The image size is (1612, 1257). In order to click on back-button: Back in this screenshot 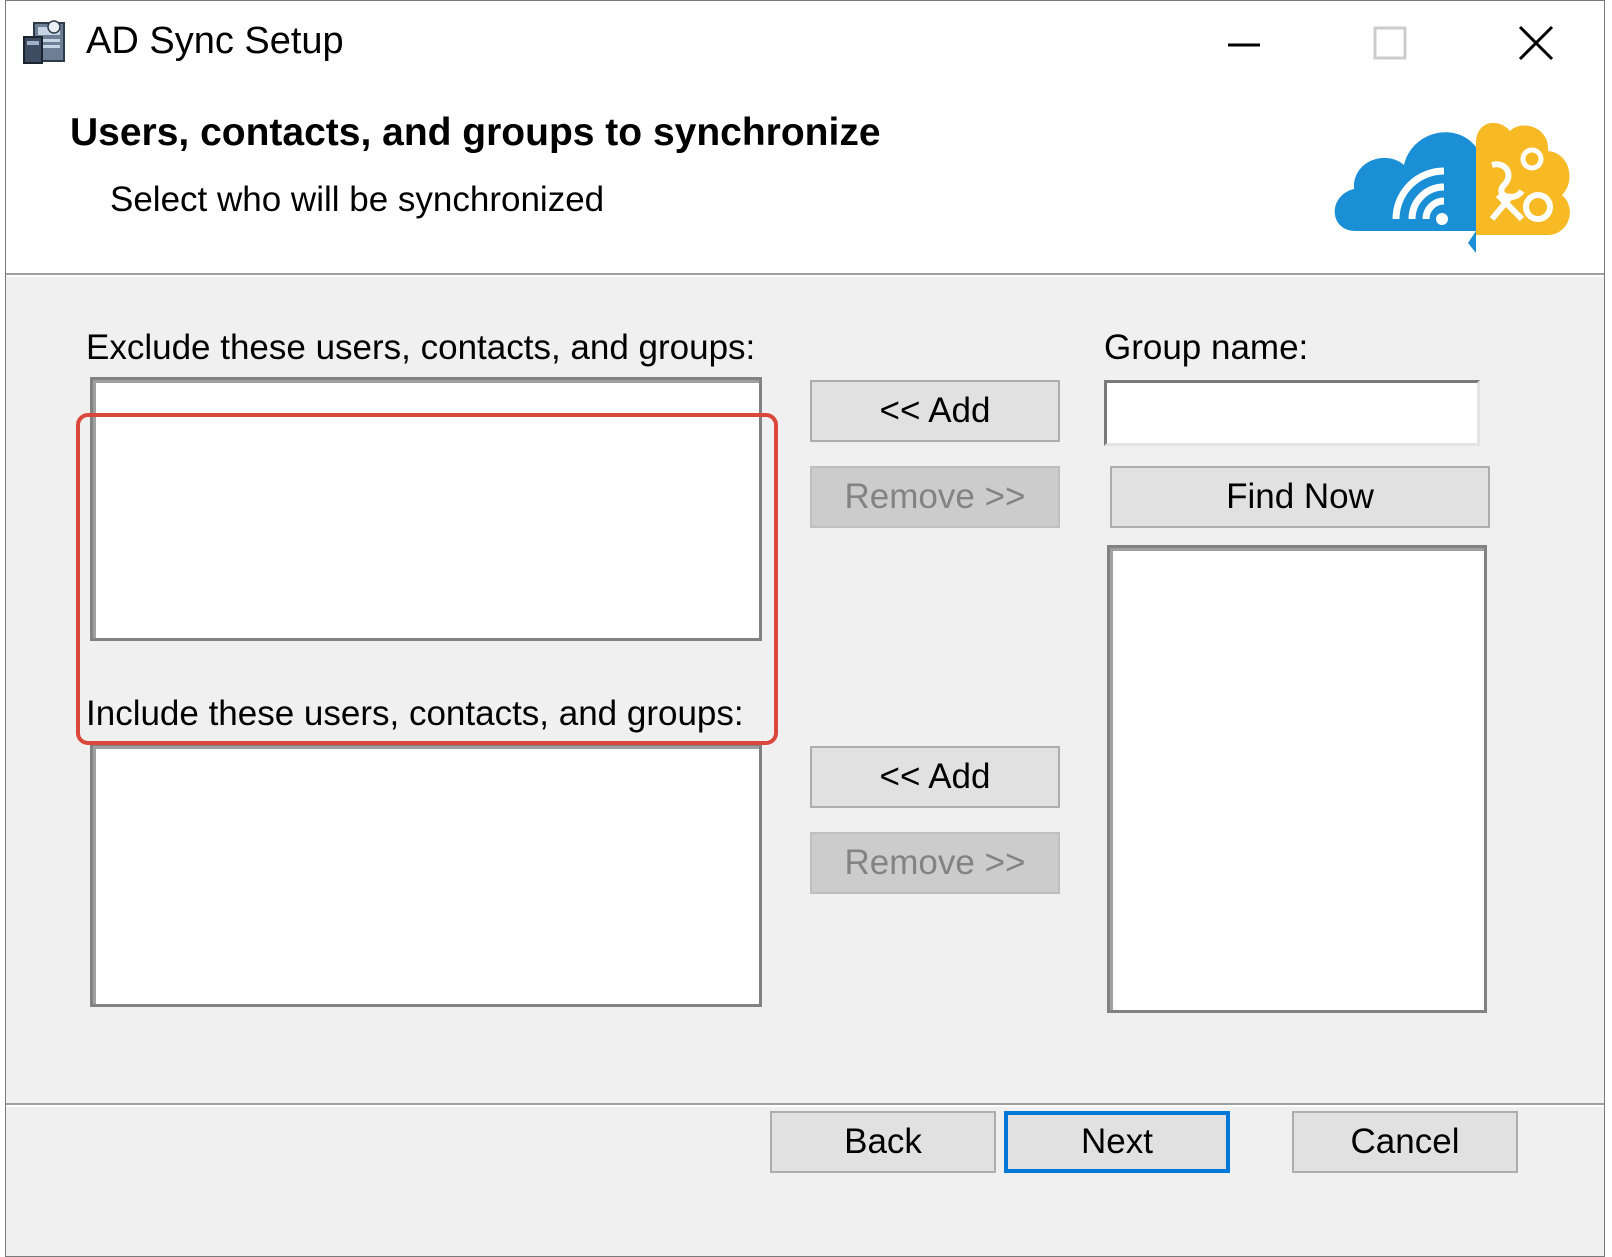, I will do `click(883, 1142)`.